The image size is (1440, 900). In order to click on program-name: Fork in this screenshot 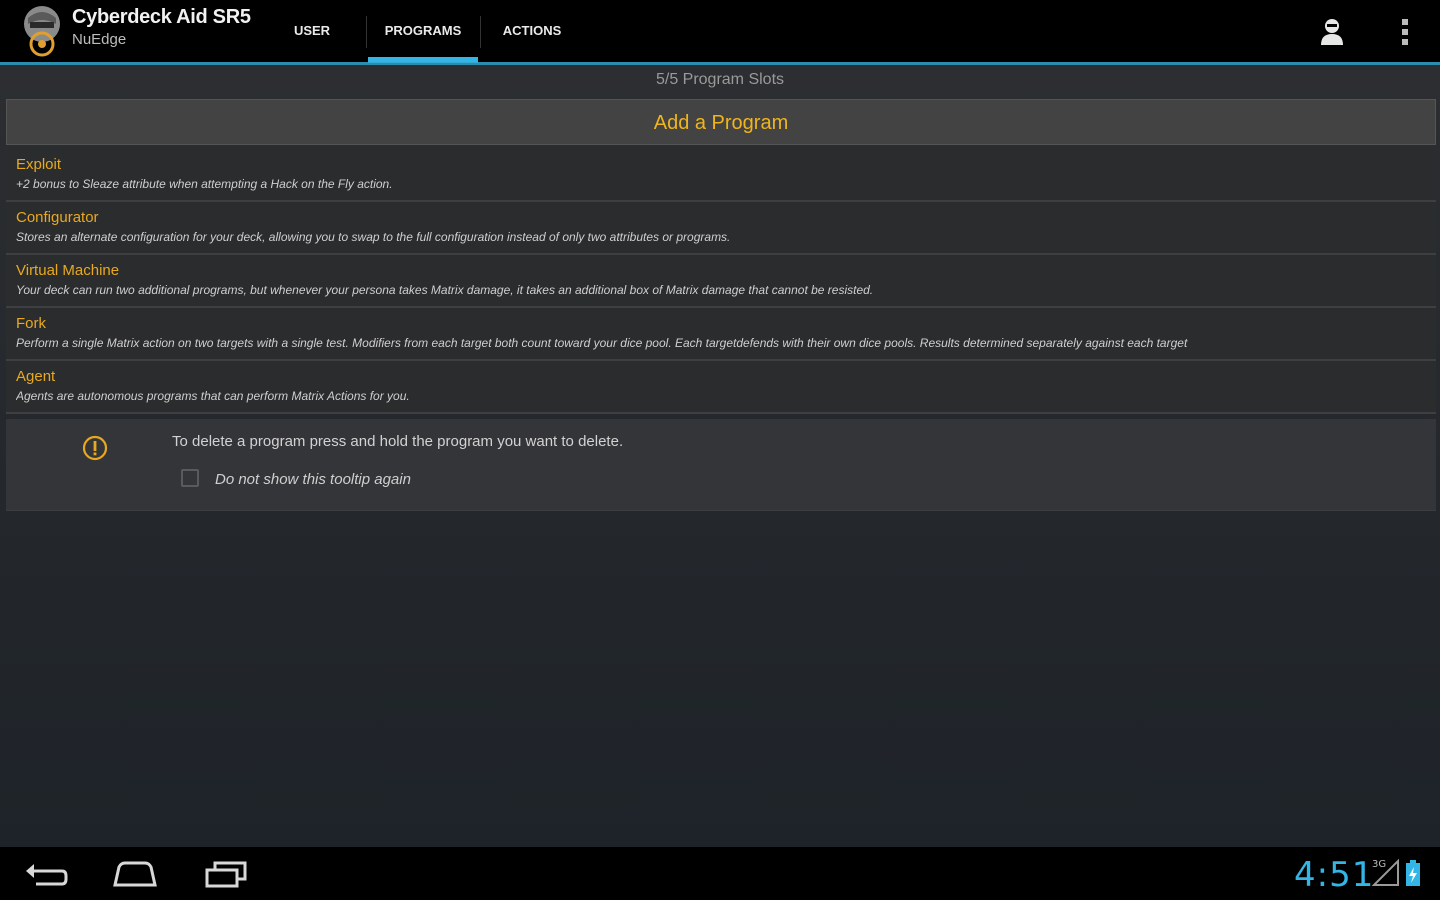, I will do `click(31, 323)`.